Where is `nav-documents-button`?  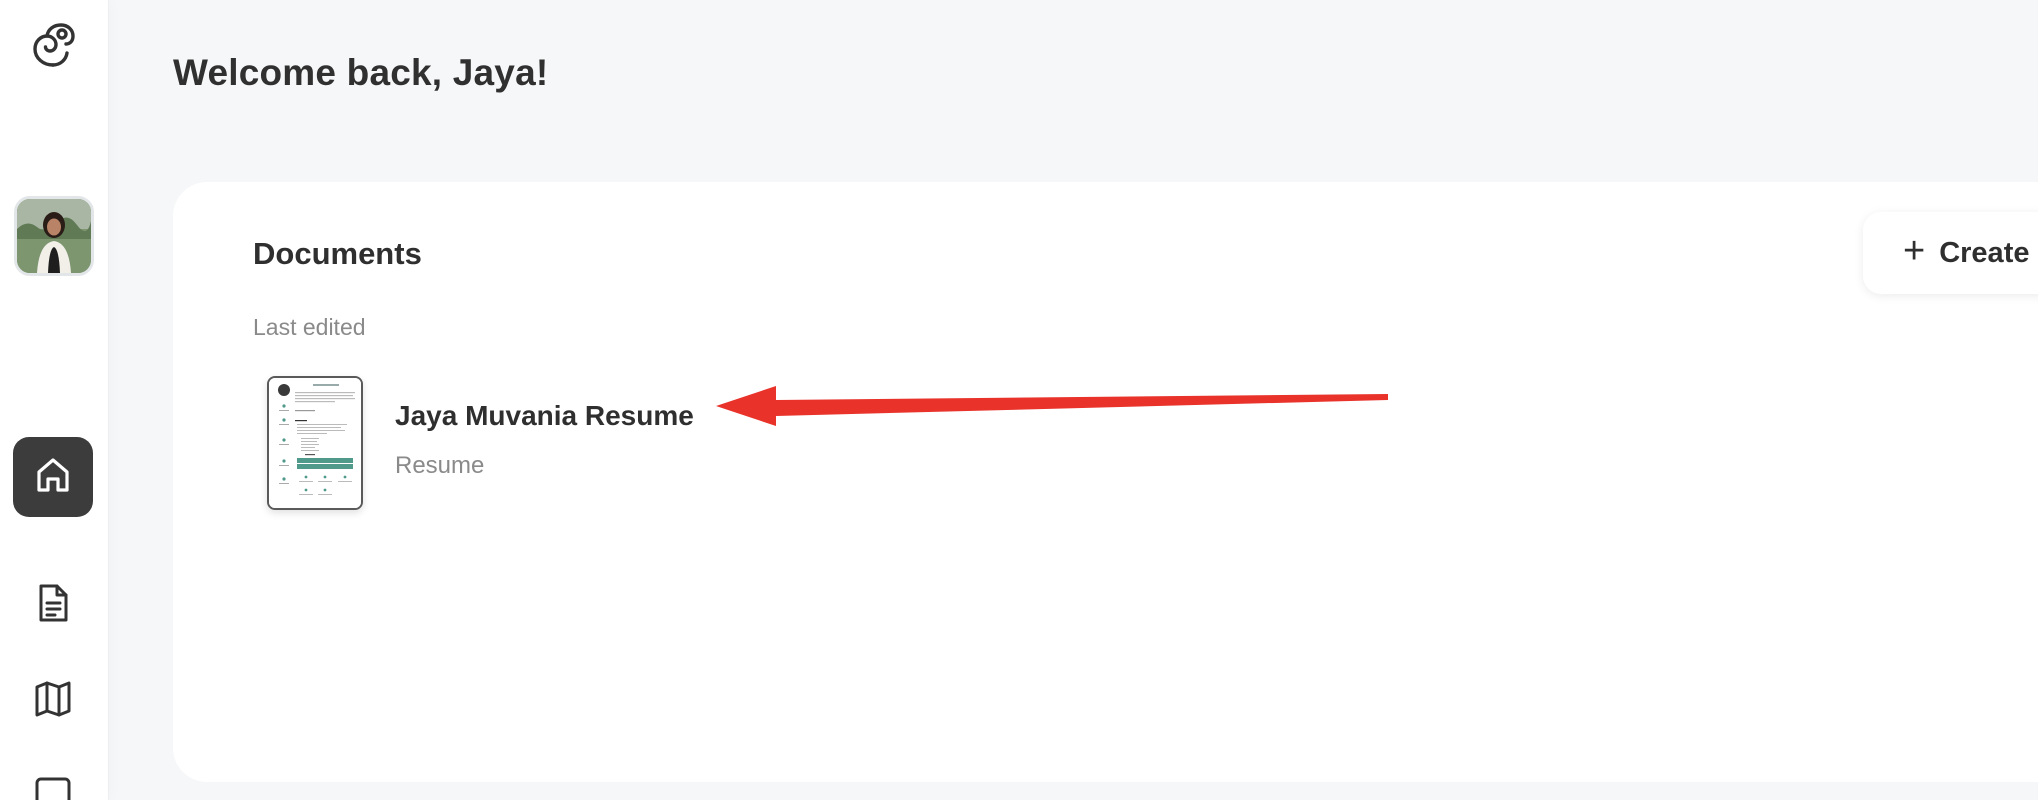 nav-documents-button is located at coordinates (53, 605).